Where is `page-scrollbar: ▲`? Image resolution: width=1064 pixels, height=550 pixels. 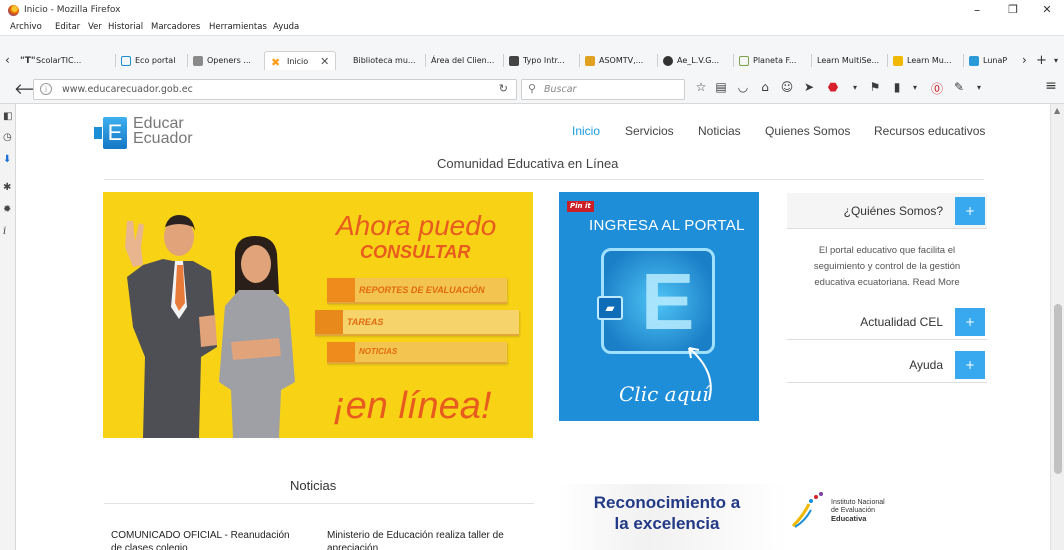 page-scrollbar: ▲ is located at coordinates (1057, 327).